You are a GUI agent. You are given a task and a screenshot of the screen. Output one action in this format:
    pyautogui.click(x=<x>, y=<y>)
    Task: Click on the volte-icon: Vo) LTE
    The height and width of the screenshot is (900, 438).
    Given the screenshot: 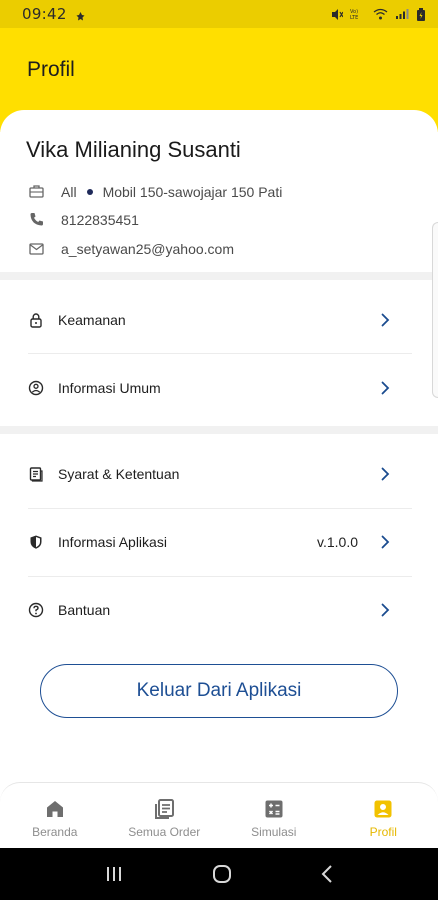 What is the action you would take?
    pyautogui.click(x=358, y=14)
    